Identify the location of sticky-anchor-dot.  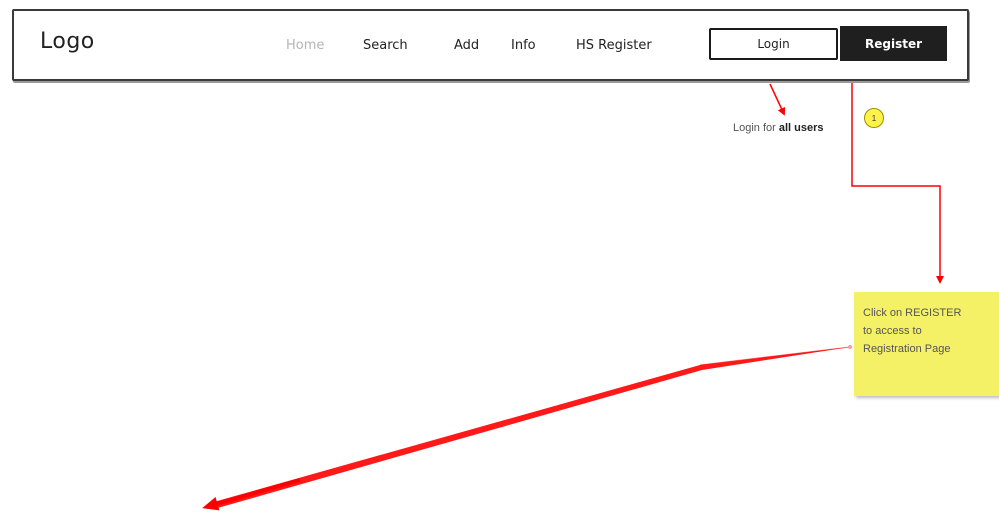
(850, 347).